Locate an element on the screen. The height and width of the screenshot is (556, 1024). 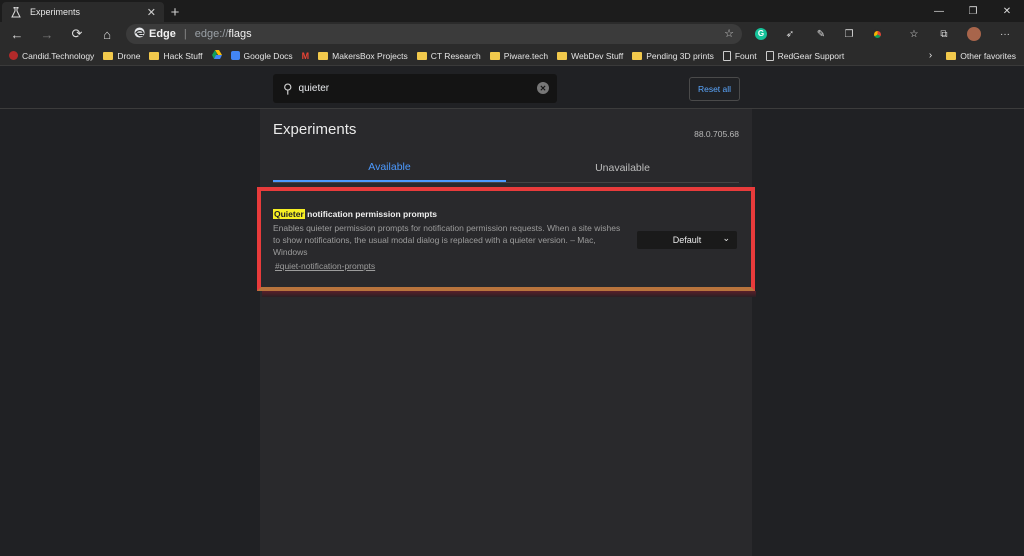
bookmark-candid-technology: Candid.Technology is located at coordinates (51, 56).